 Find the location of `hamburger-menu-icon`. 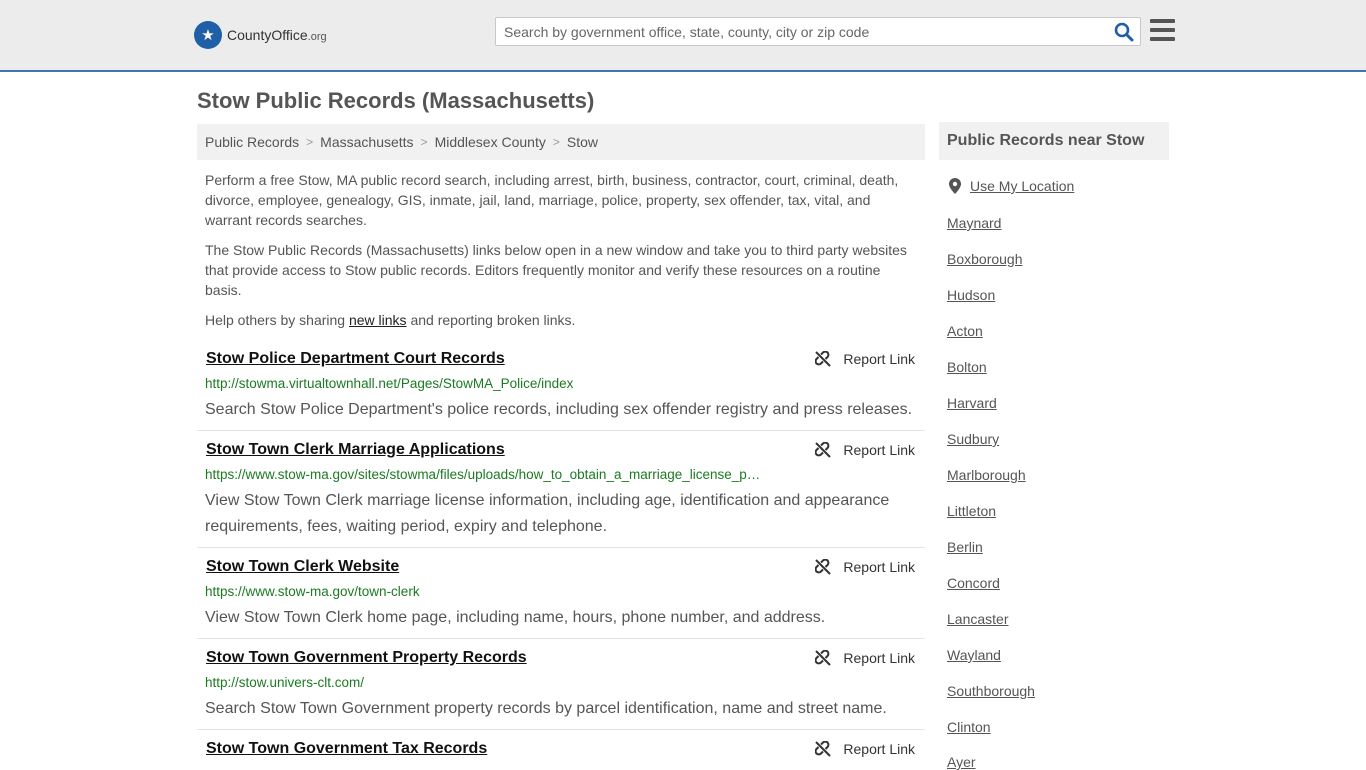

hamburger-menu-icon is located at coordinates (1162, 30).